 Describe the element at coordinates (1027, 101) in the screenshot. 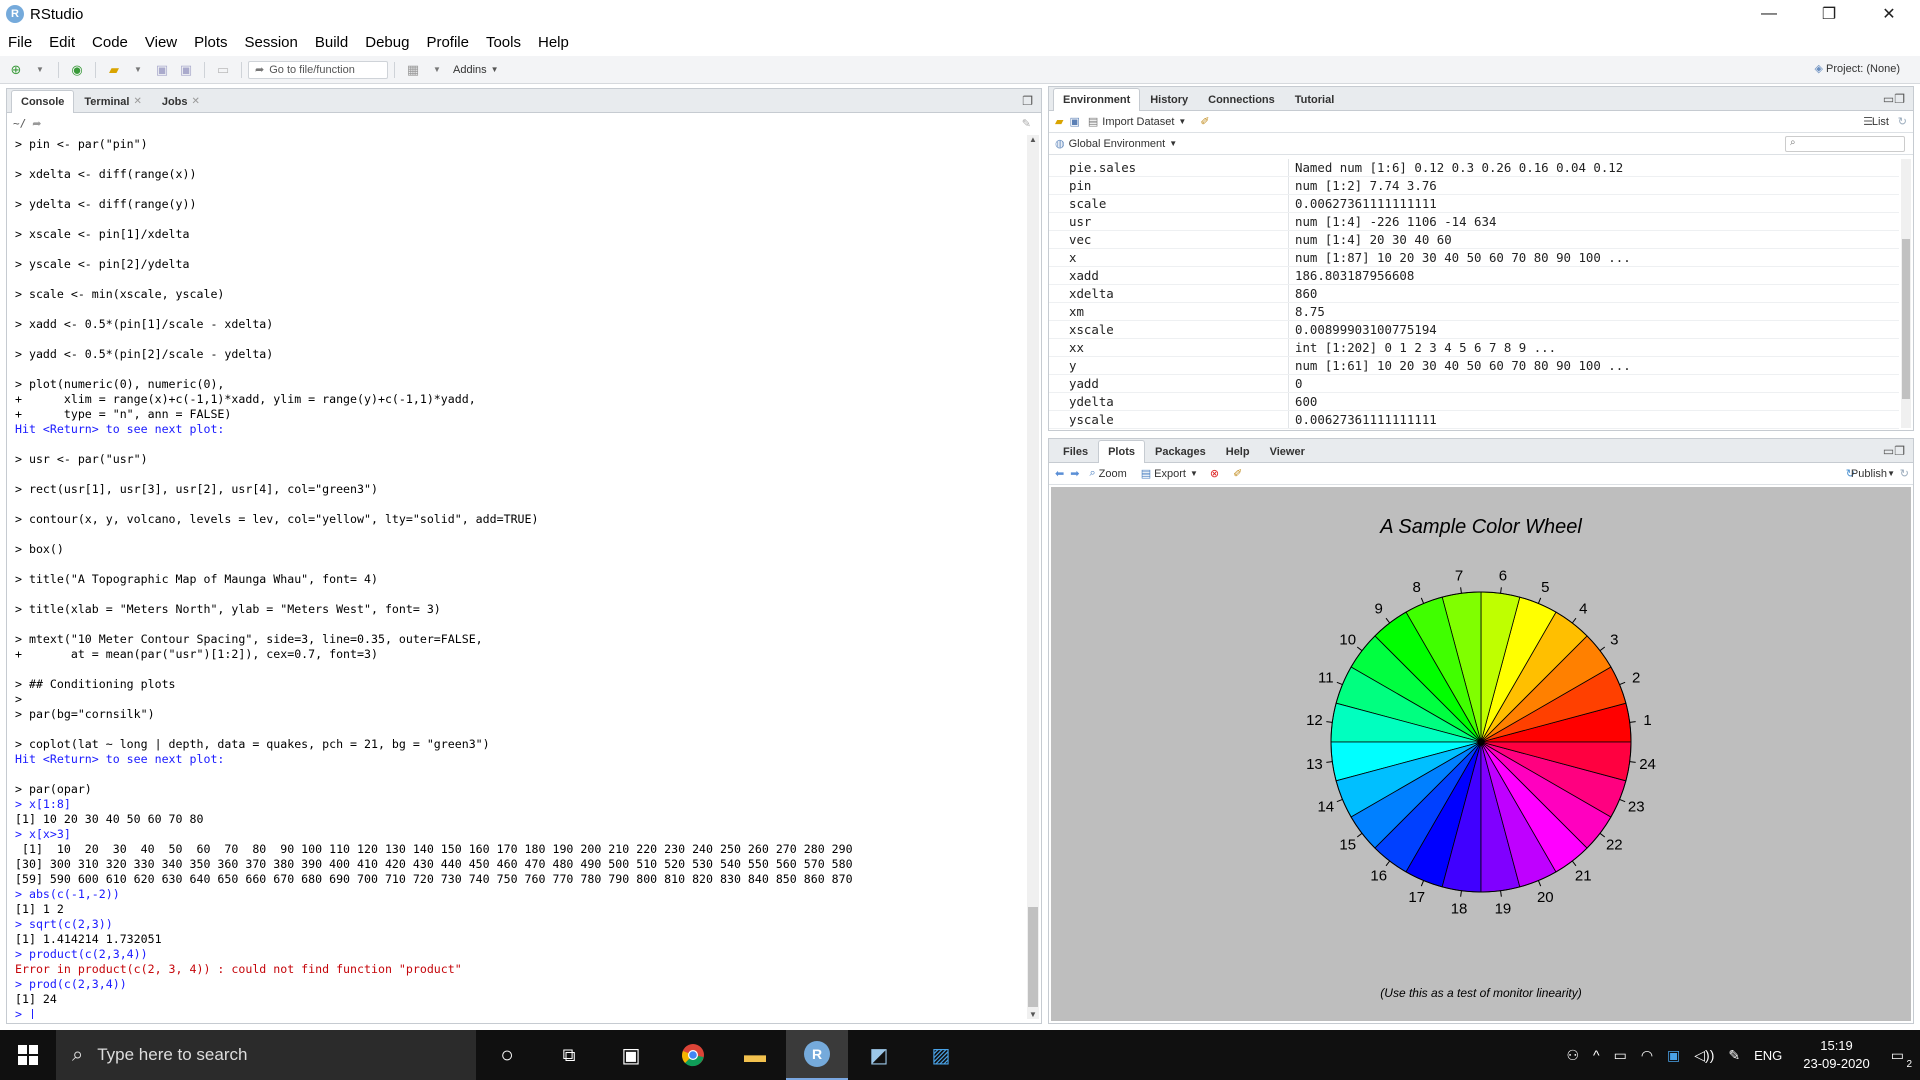

I see `maximize-pane-icon: ❐` at that location.